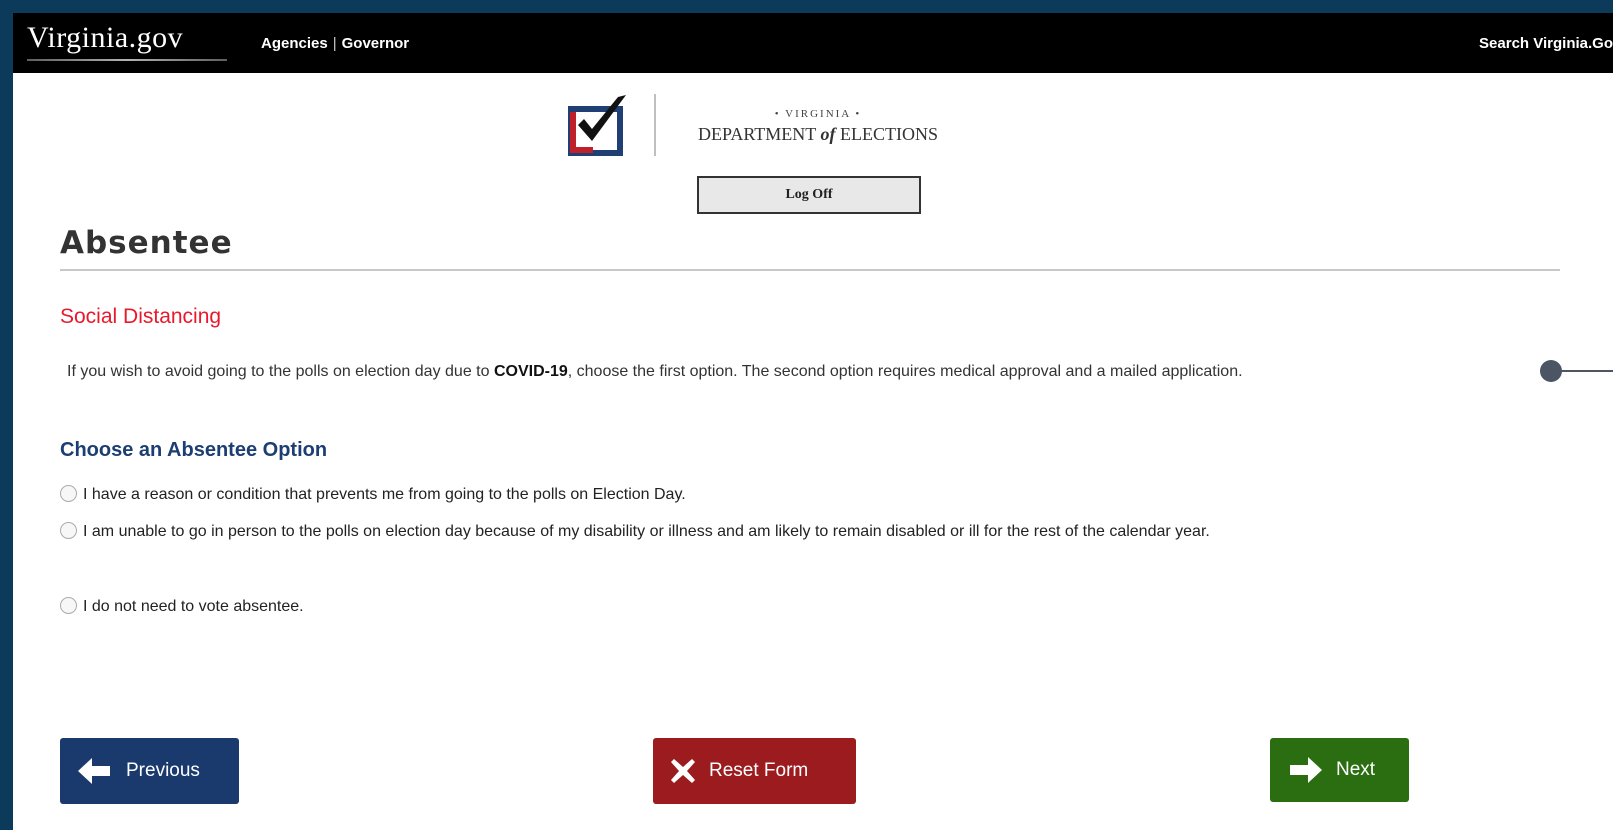 The width and height of the screenshot is (1613, 830). Describe the element at coordinates (810, 607) in the screenshot. I see `absentee-option-none: I do not need to vote absentee.` at that location.